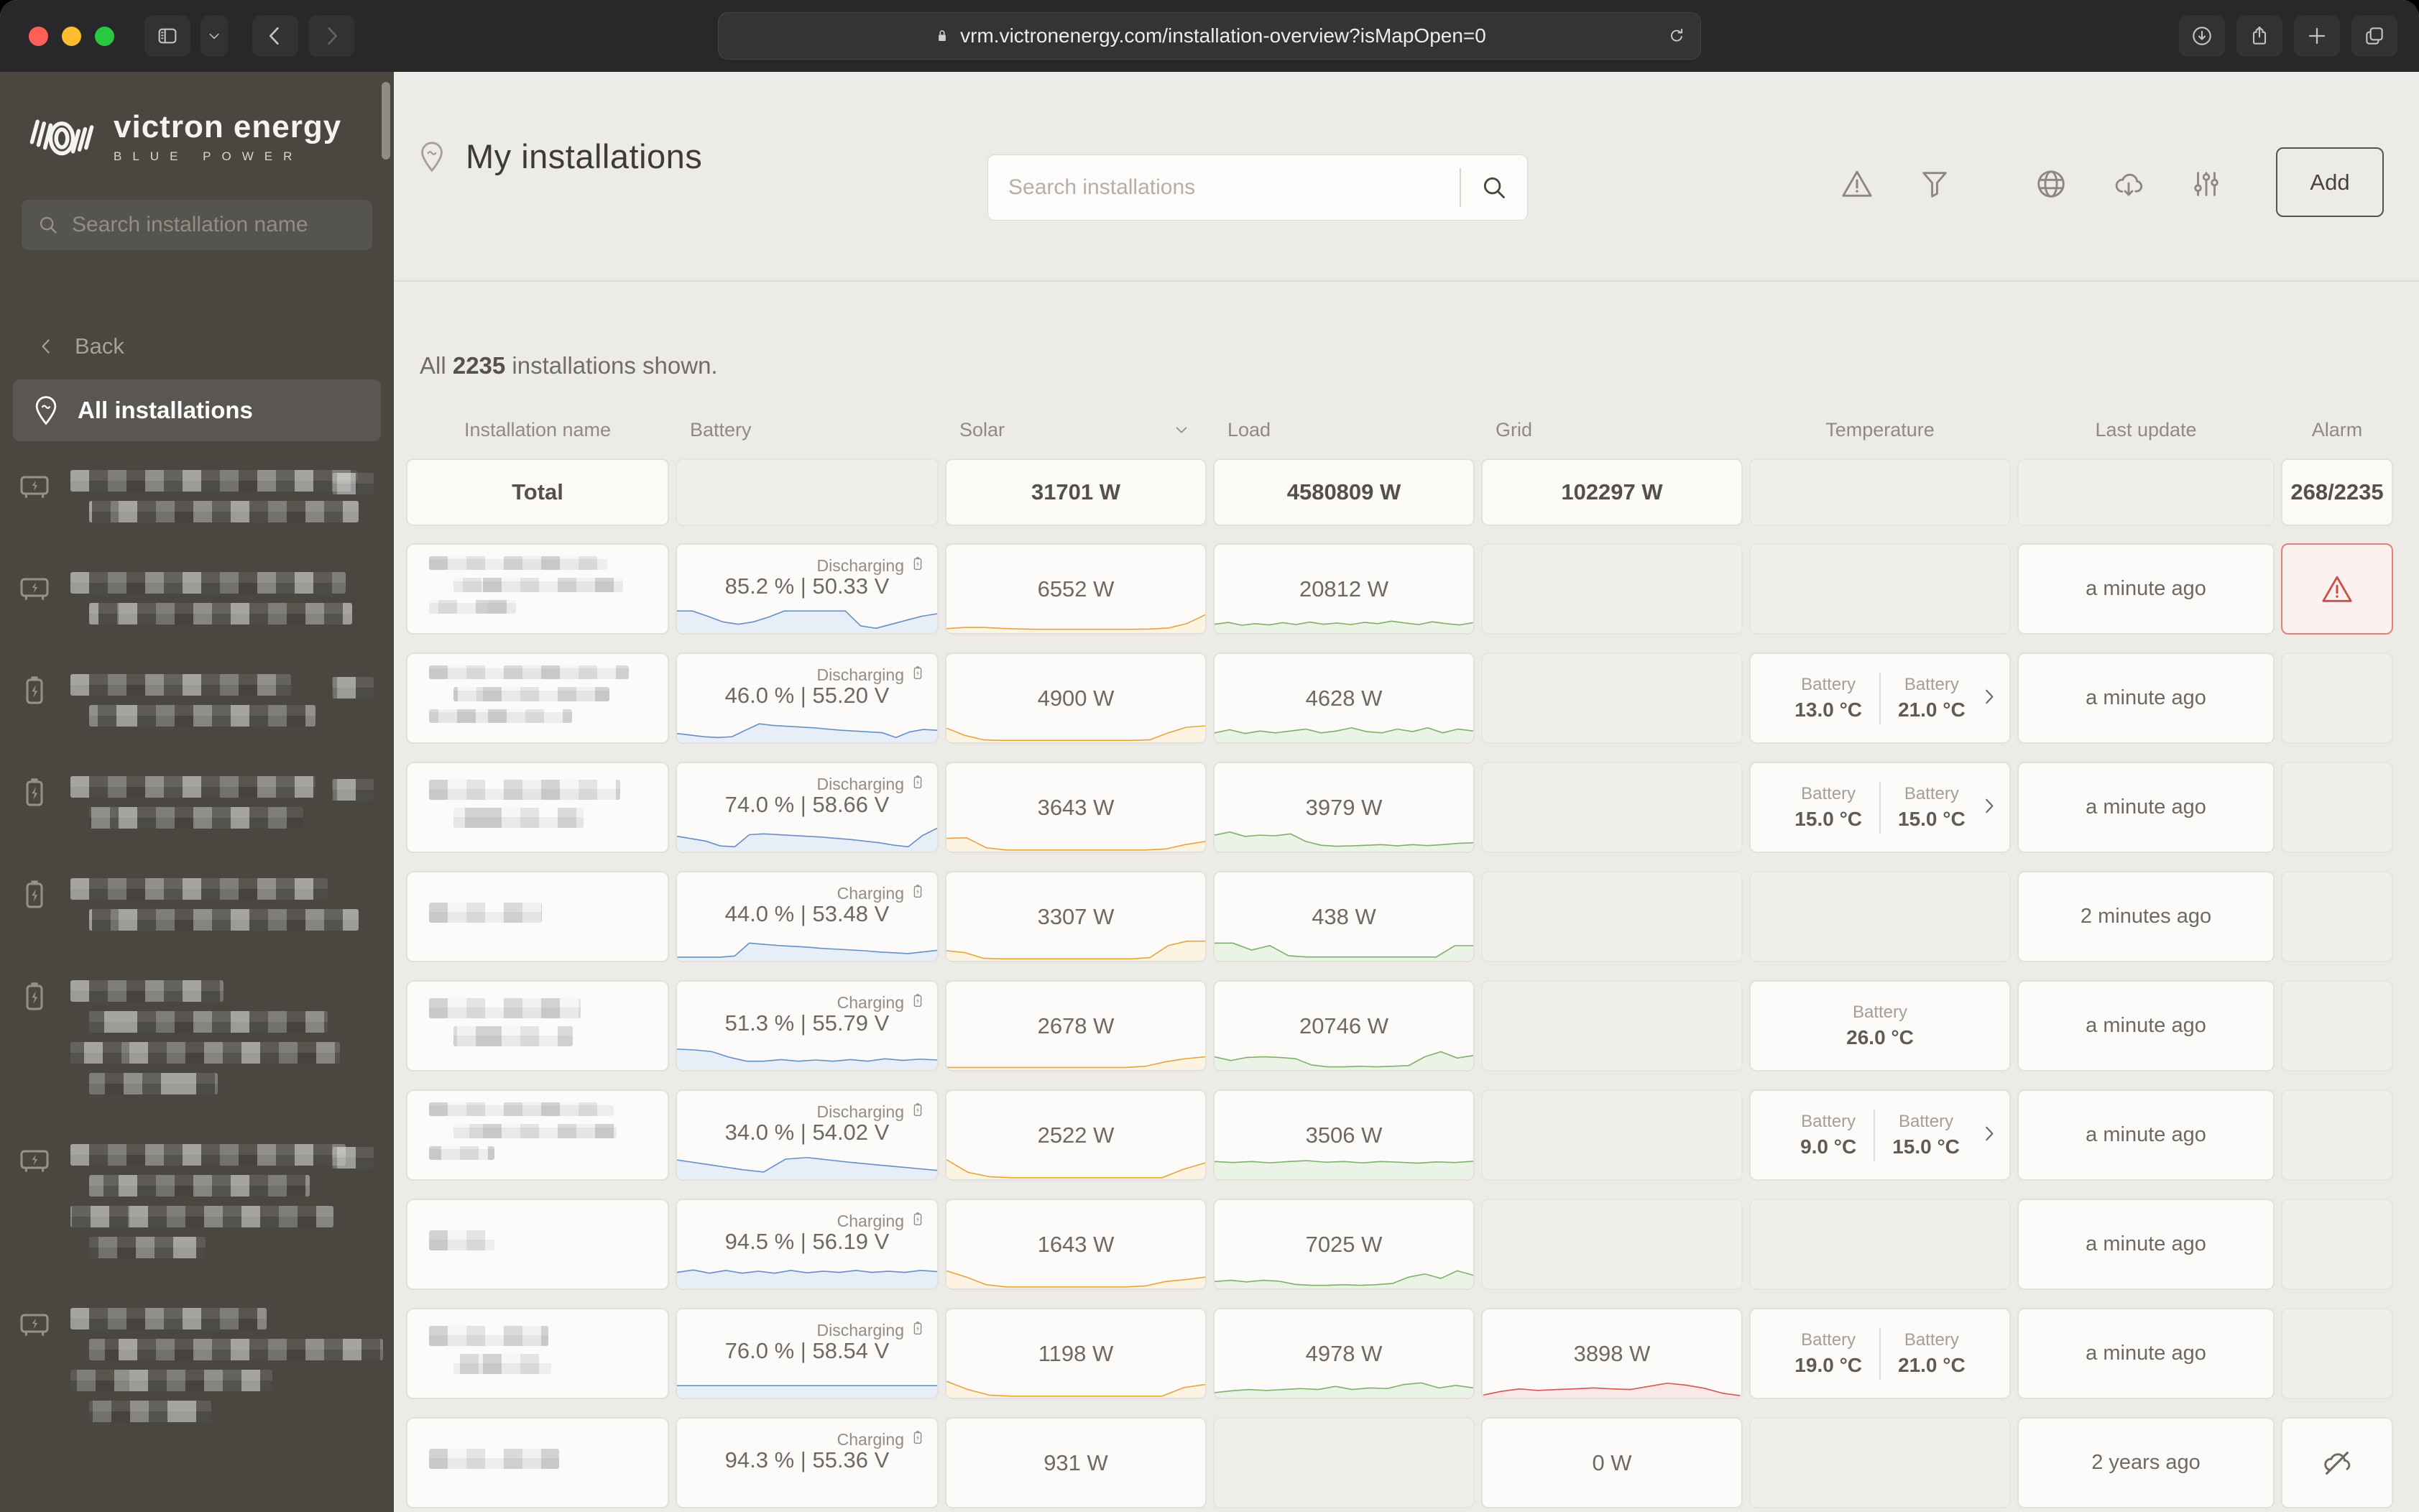 This screenshot has height=1512, width=2419. What do you see at coordinates (2206, 184) in the screenshot?
I see `column-settings-icon` at bounding box center [2206, 184].